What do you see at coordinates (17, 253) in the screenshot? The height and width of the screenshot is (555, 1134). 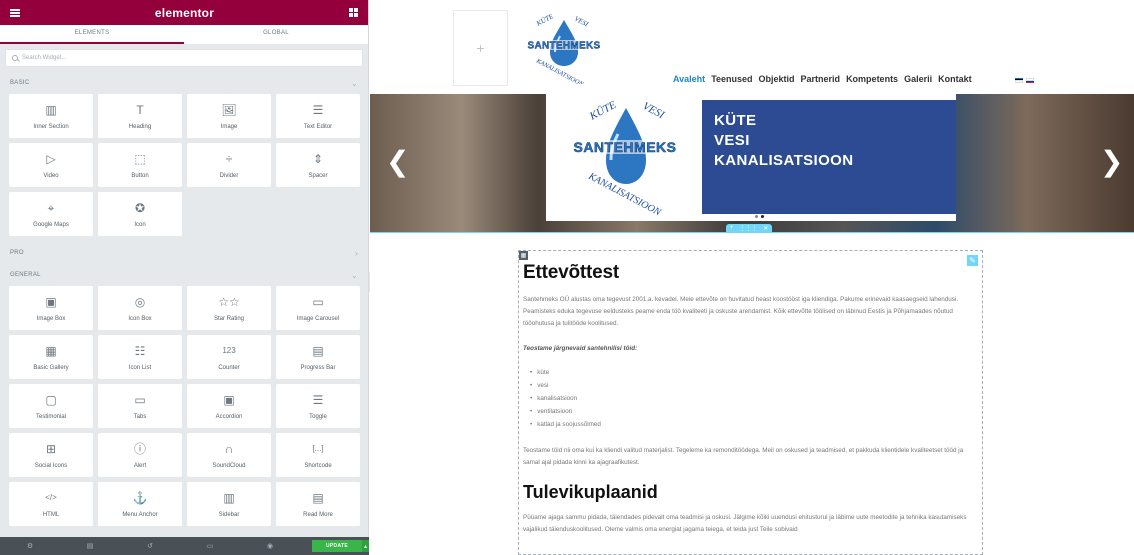 I see `category-label: PRO` at bounding box center [17, 253].